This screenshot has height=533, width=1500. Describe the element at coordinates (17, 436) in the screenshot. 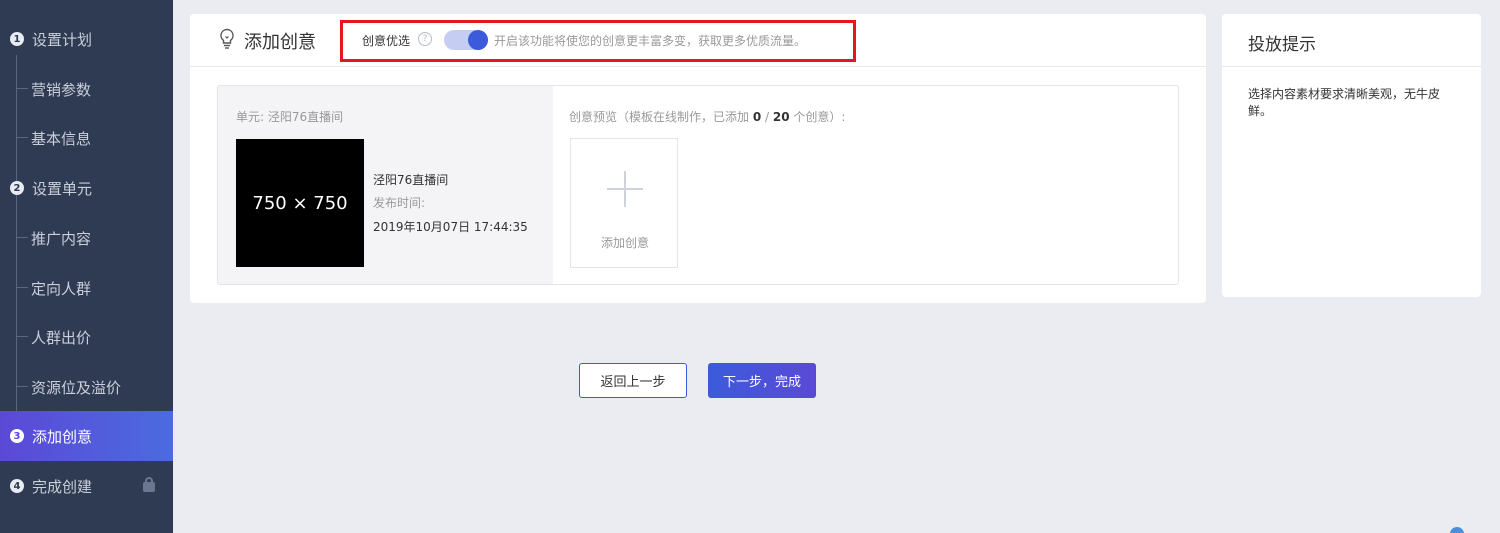

I see `step-number: 3` at that location.